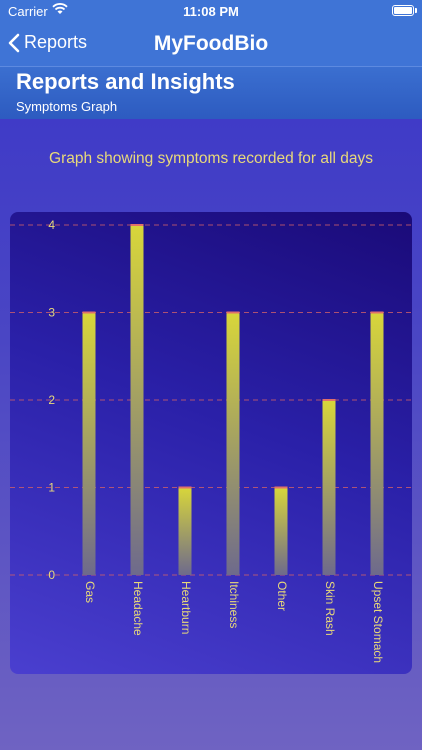 This screenshot has width=422, height=750. I want to click on x-tick-label: Upset Stomach, so click(378, 622).